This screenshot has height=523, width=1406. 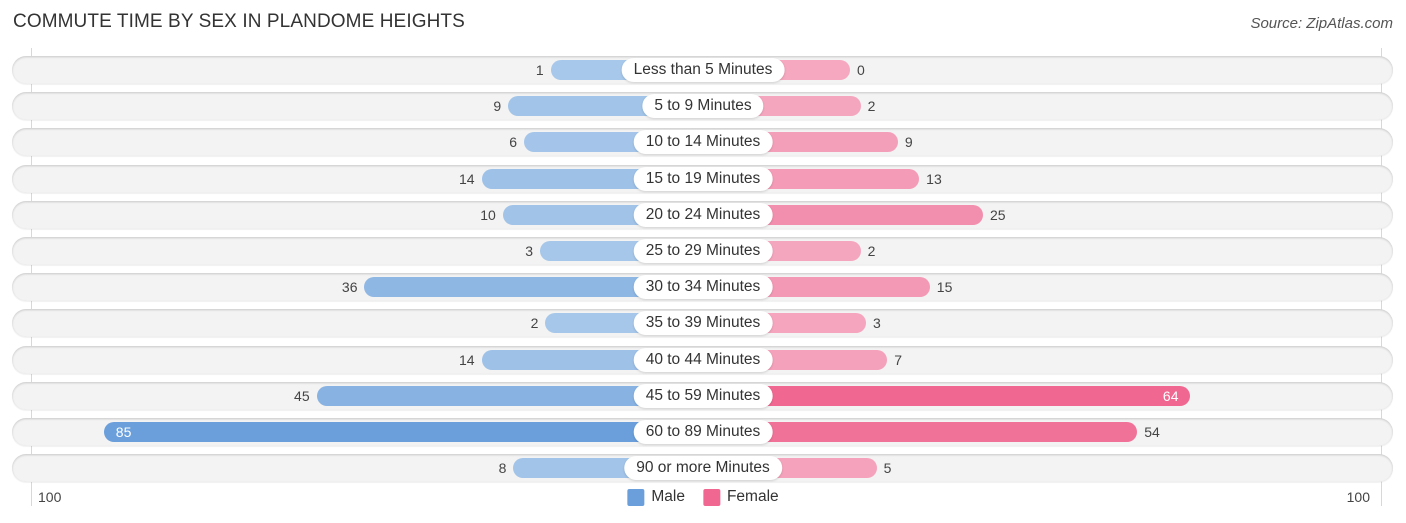 I want to click on source-label: Source: ZipAtlas.com, so click(x=1321, y=23).